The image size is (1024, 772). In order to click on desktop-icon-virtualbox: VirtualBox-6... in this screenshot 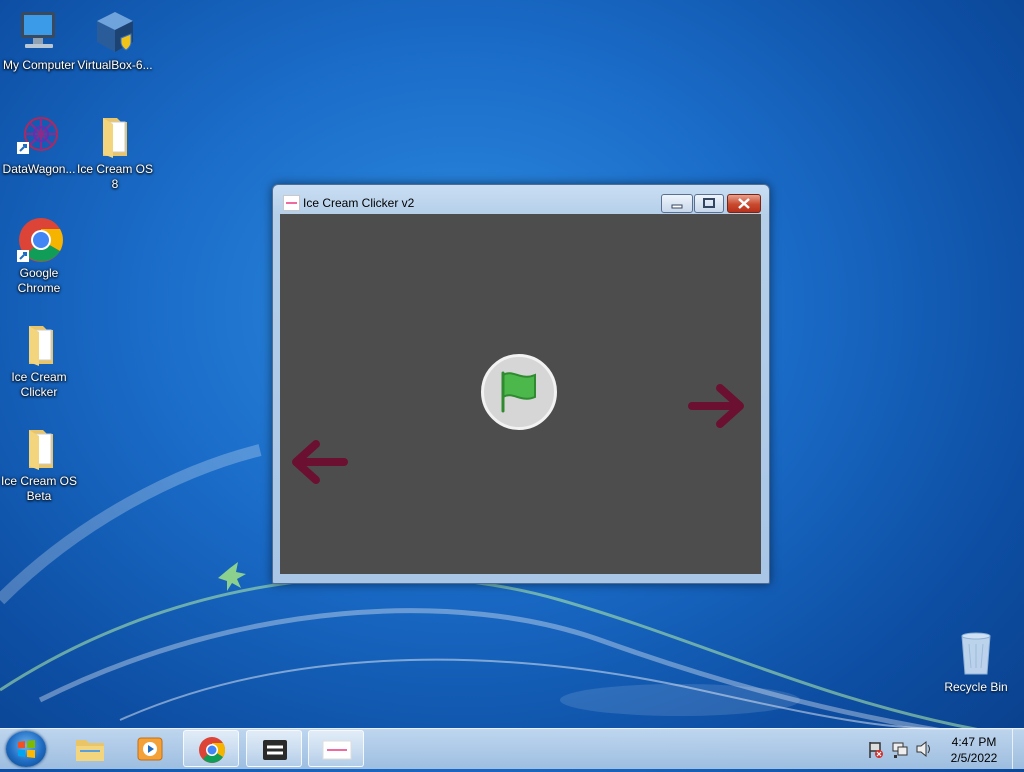, I will do `click(115, 40)`.